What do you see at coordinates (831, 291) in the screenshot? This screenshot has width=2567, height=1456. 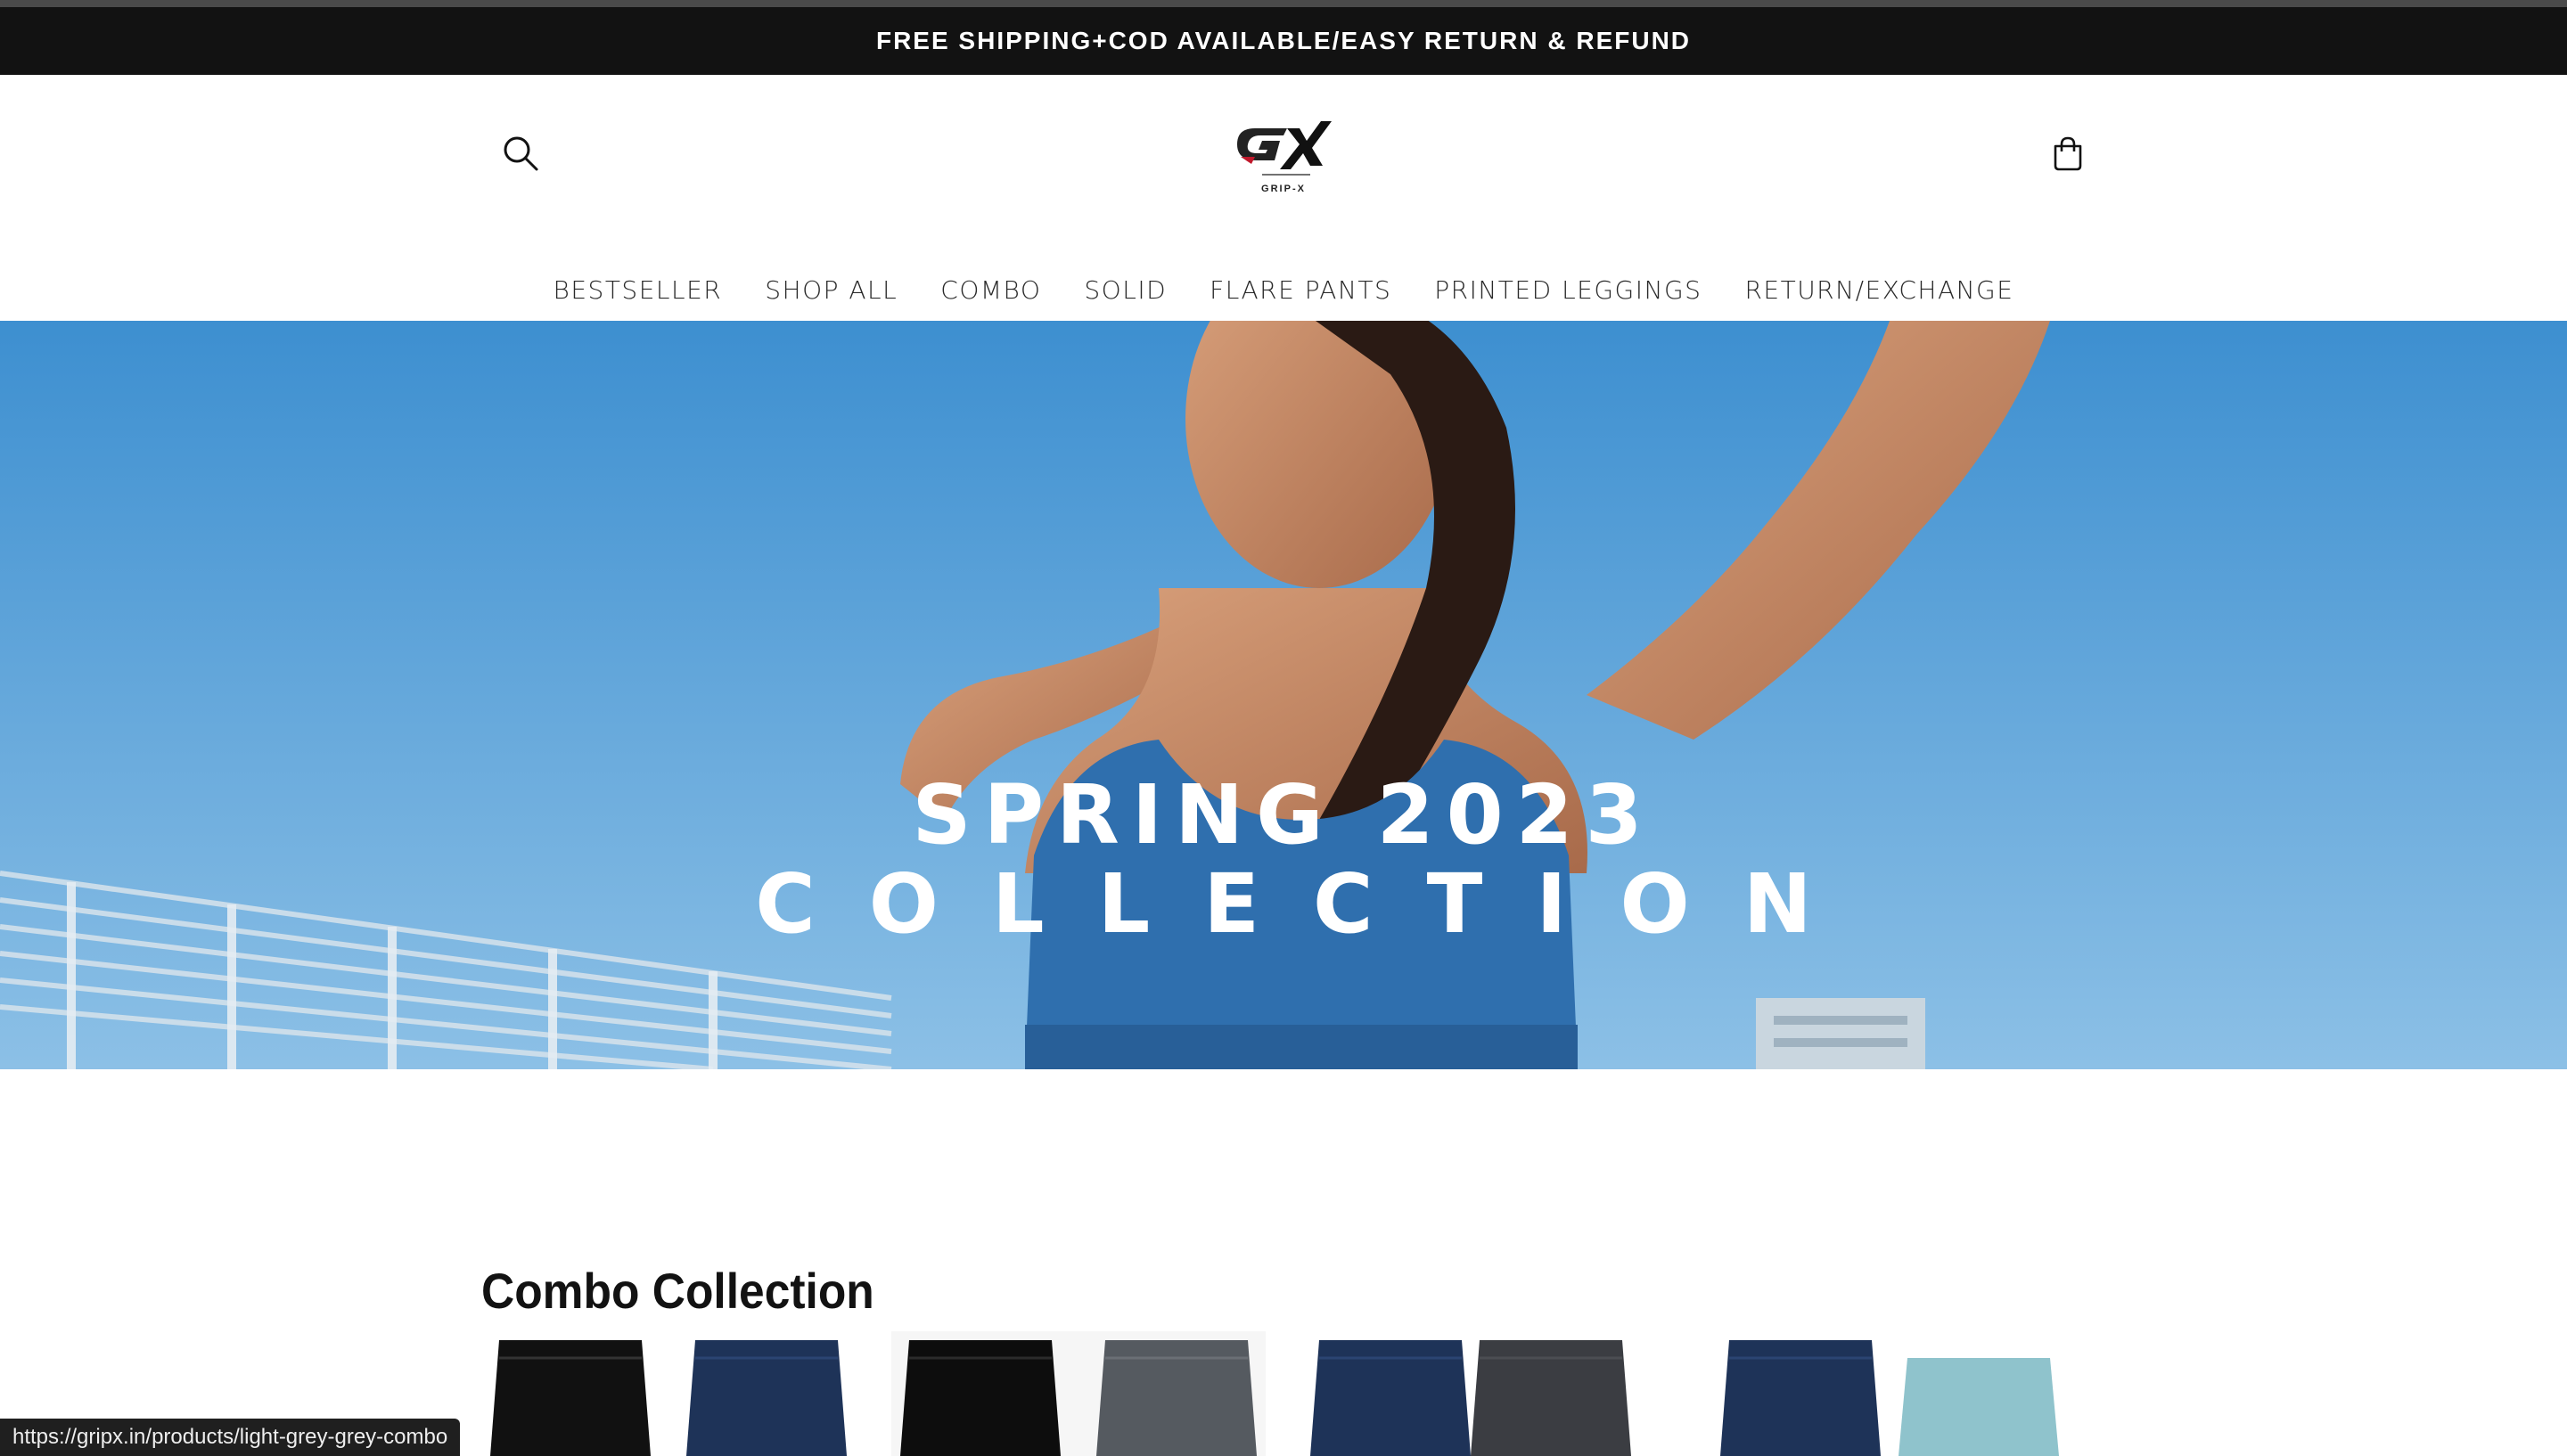 I see `nav-shop-all: SHOP ALL` at bounding box center [831, 291].